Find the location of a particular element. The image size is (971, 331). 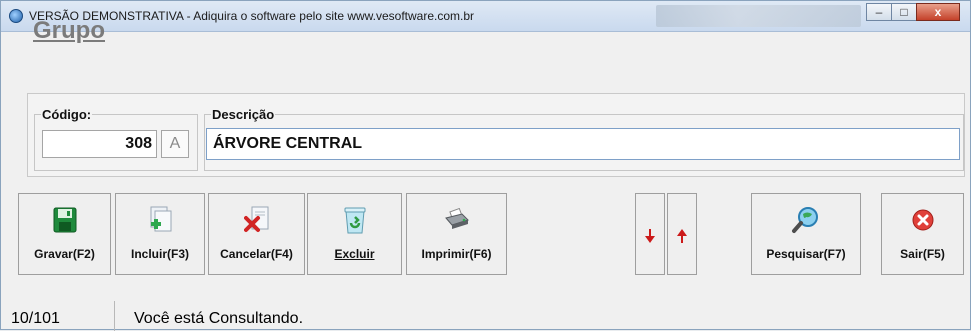

previous-record-button is located at coordinates (682, 234).